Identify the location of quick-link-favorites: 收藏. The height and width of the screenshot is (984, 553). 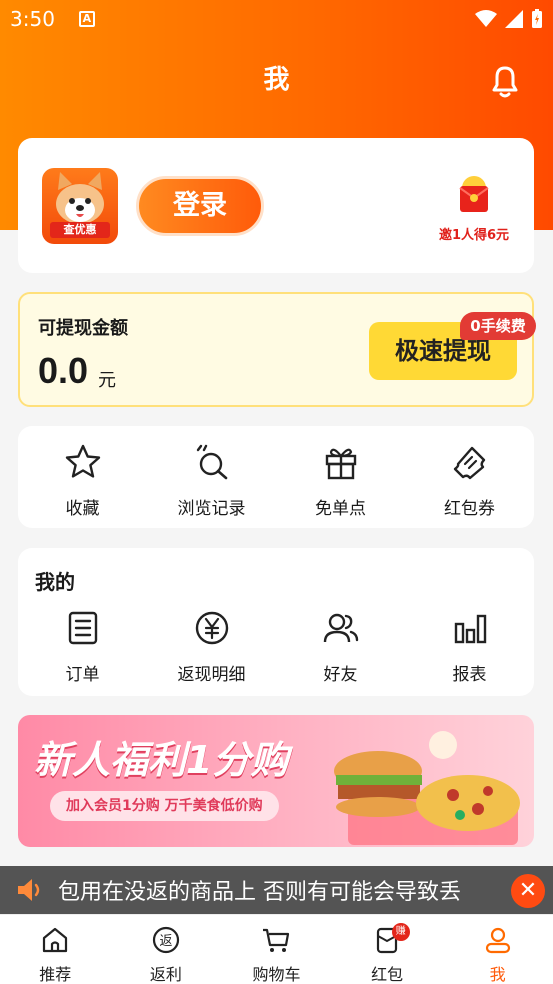
(82, 480).